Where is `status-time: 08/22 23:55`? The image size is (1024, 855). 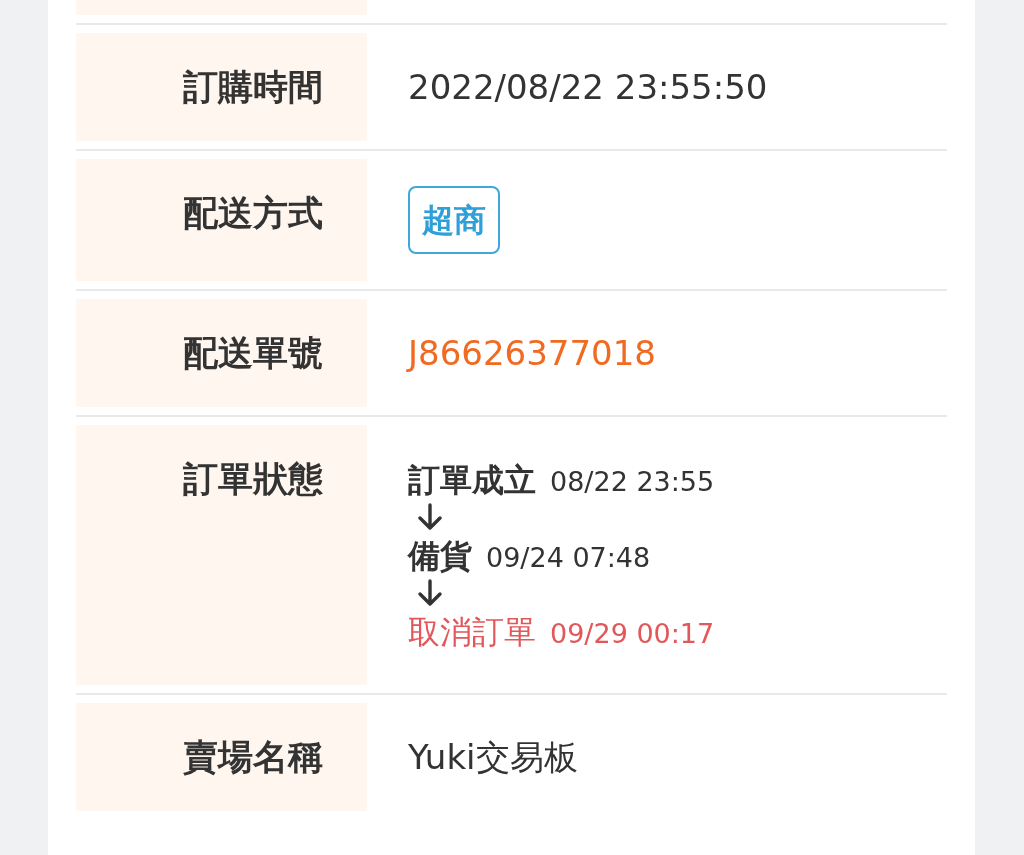 status-time: 08/22 23:55 is located at coordinates (632, 481).